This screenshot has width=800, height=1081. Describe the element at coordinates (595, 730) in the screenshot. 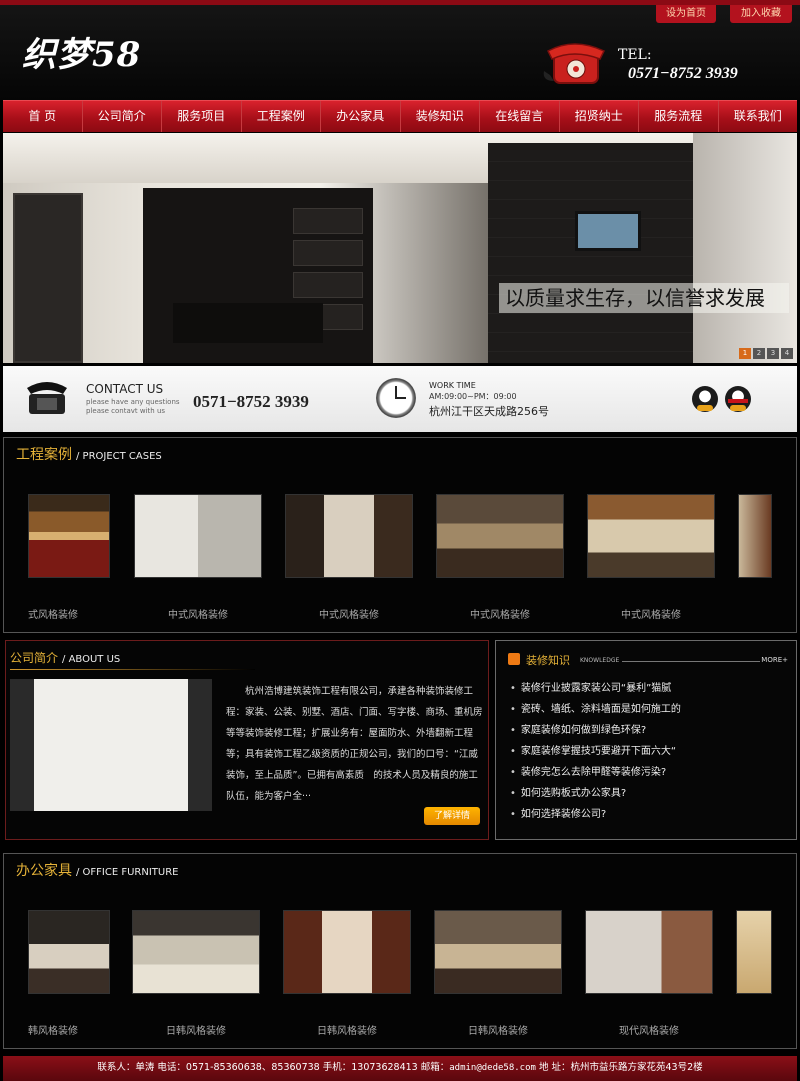

I see `knowledge-item: 家庭装修如何做到绿色环保?` at that location.